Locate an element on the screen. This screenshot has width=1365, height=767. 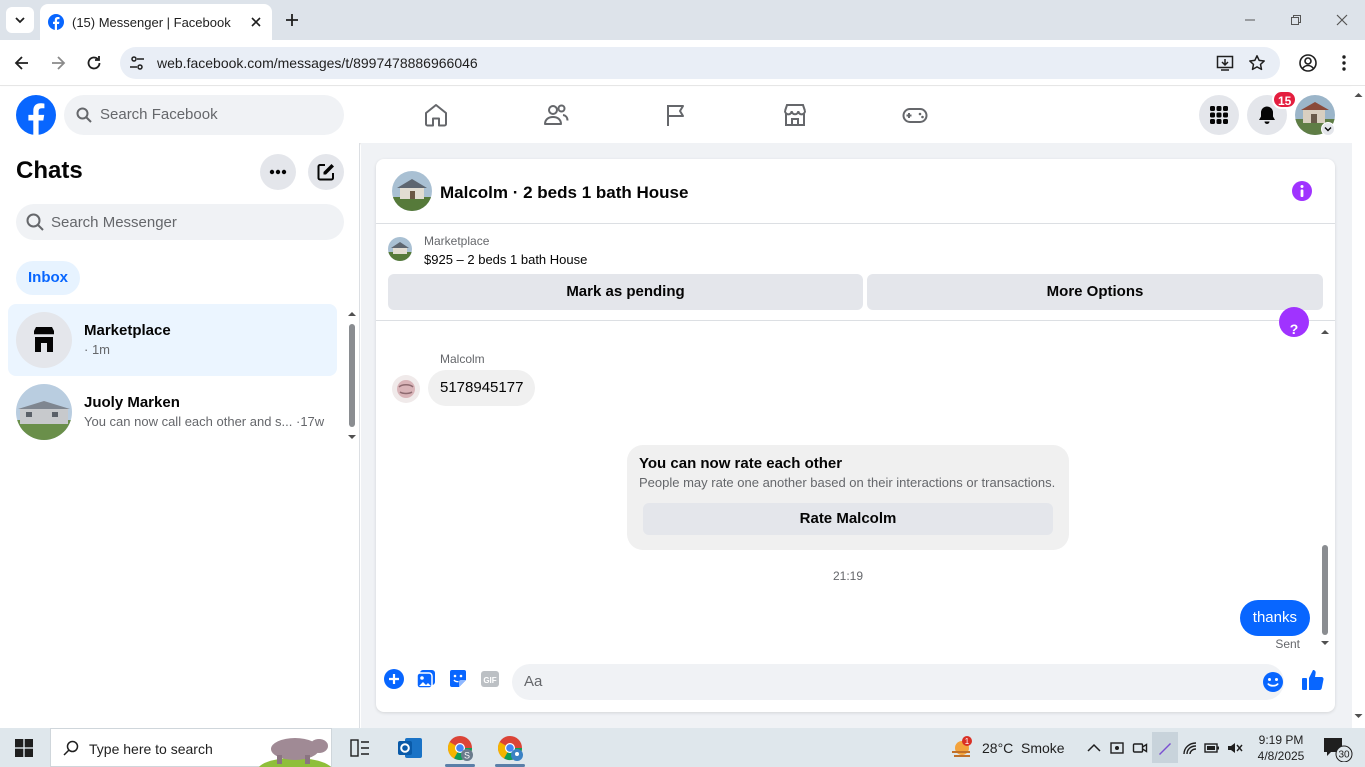
taskbar-clock: 9:19 PM 4/8/2025 is located at coordinates (1281, 748).